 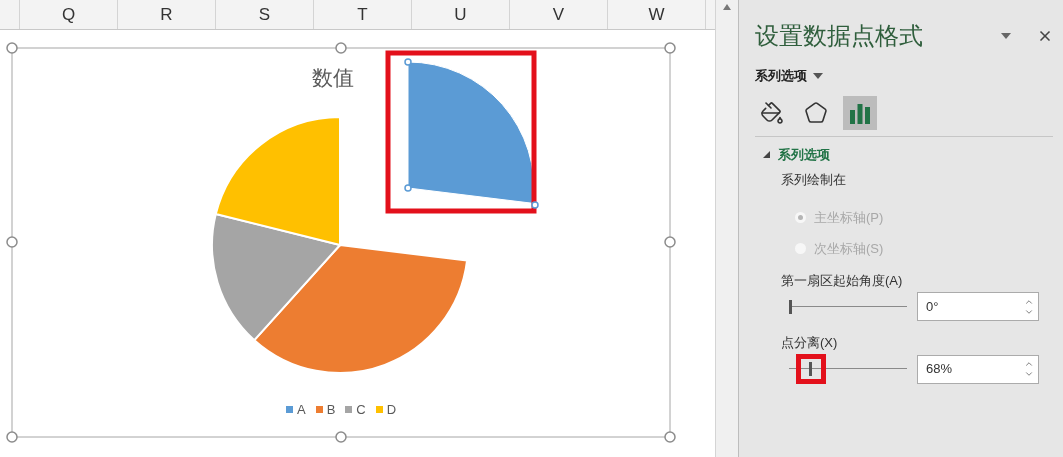 I want to click on number-field: 0°, so click(x=978, y=306).